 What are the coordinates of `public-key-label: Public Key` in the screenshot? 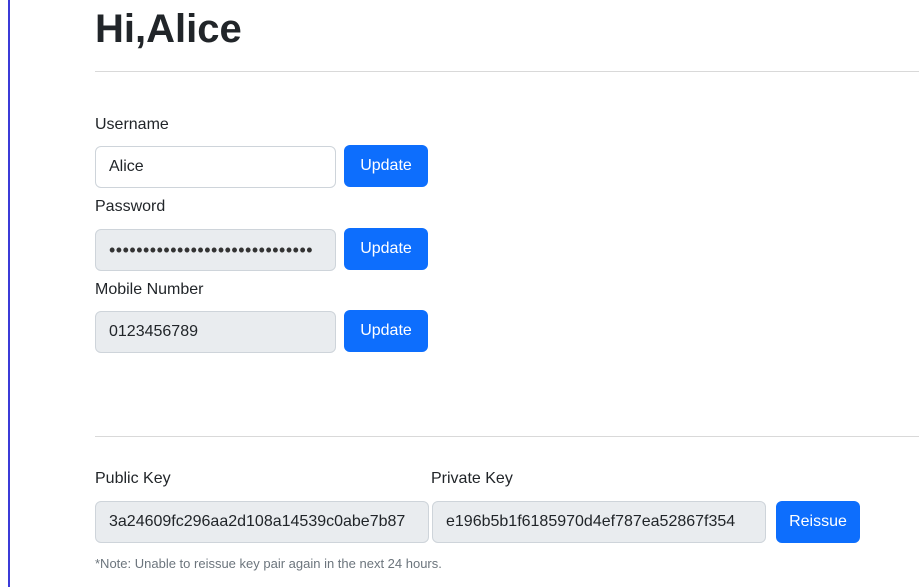 It's located at (133, 478).